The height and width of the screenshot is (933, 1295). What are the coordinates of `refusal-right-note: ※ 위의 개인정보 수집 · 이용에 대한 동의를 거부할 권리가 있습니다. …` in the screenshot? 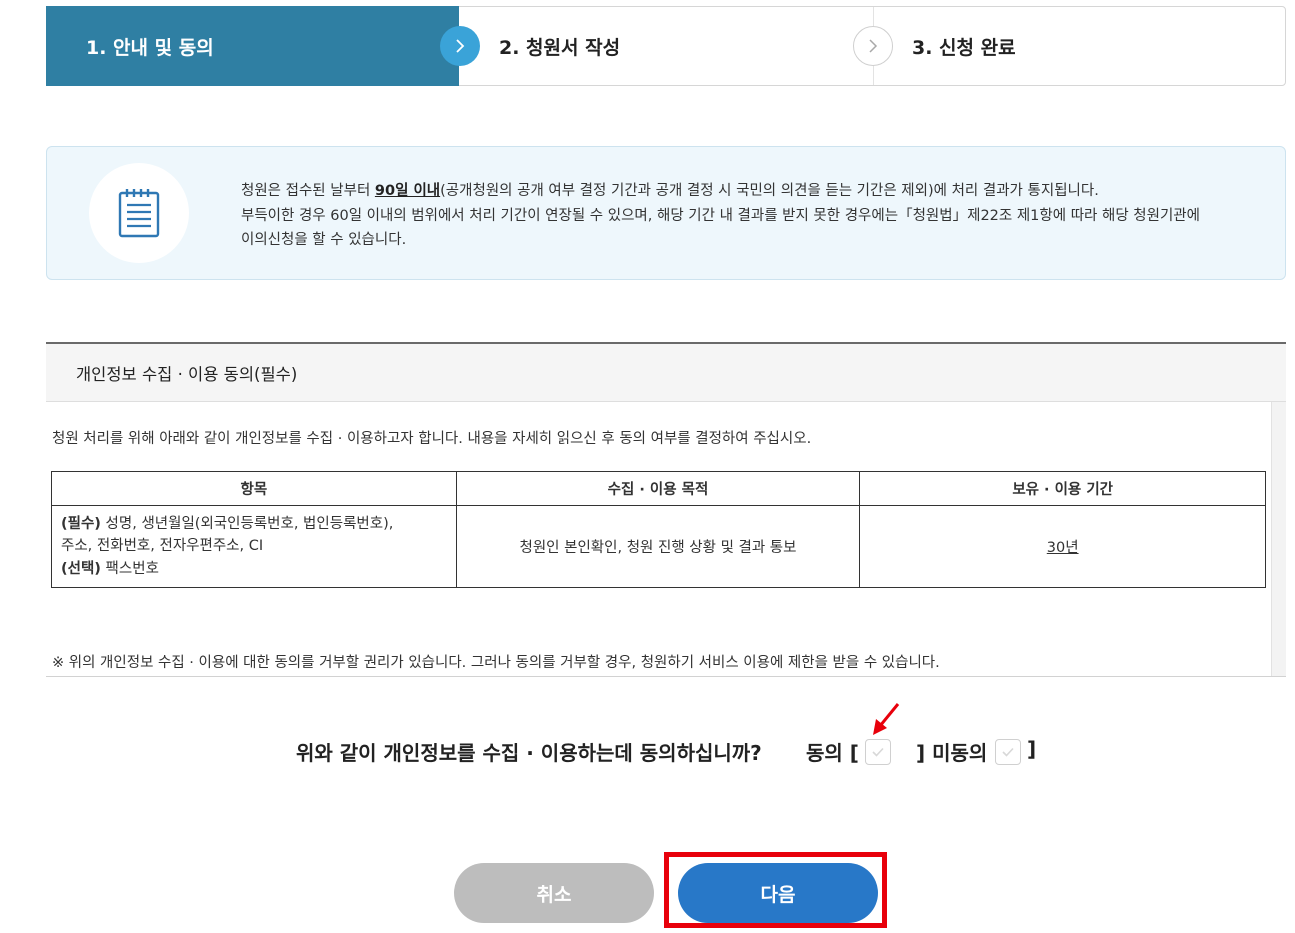 It's located at (496, 663).